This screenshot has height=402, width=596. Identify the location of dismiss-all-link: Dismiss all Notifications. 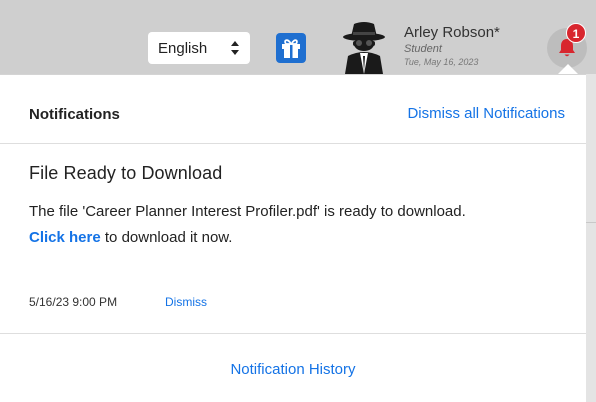
(486, 113).